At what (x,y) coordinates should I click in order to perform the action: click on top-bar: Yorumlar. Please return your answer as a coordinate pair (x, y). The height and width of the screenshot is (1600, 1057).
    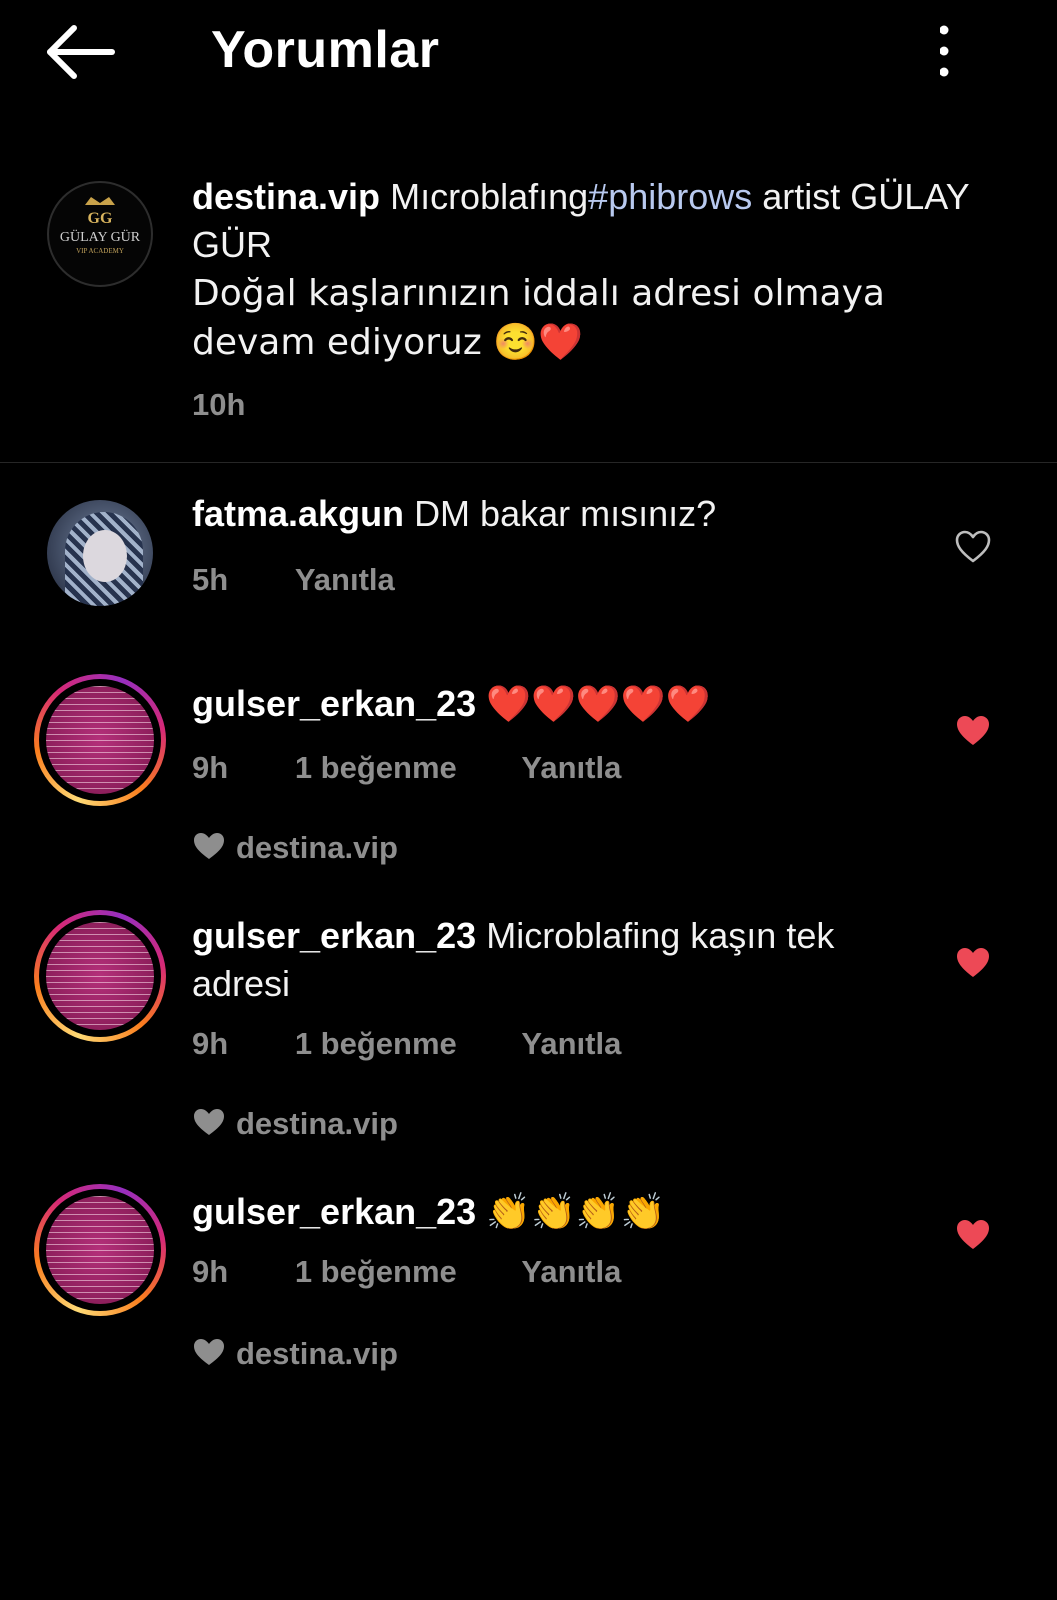
    Looking at the image, I should click on (528, 55).